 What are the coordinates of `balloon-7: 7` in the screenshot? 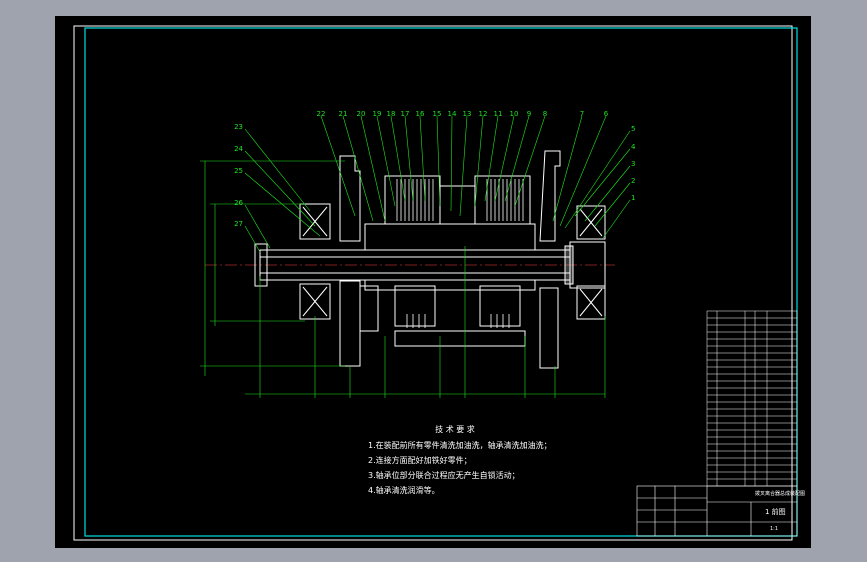 It's located at (582, 114).